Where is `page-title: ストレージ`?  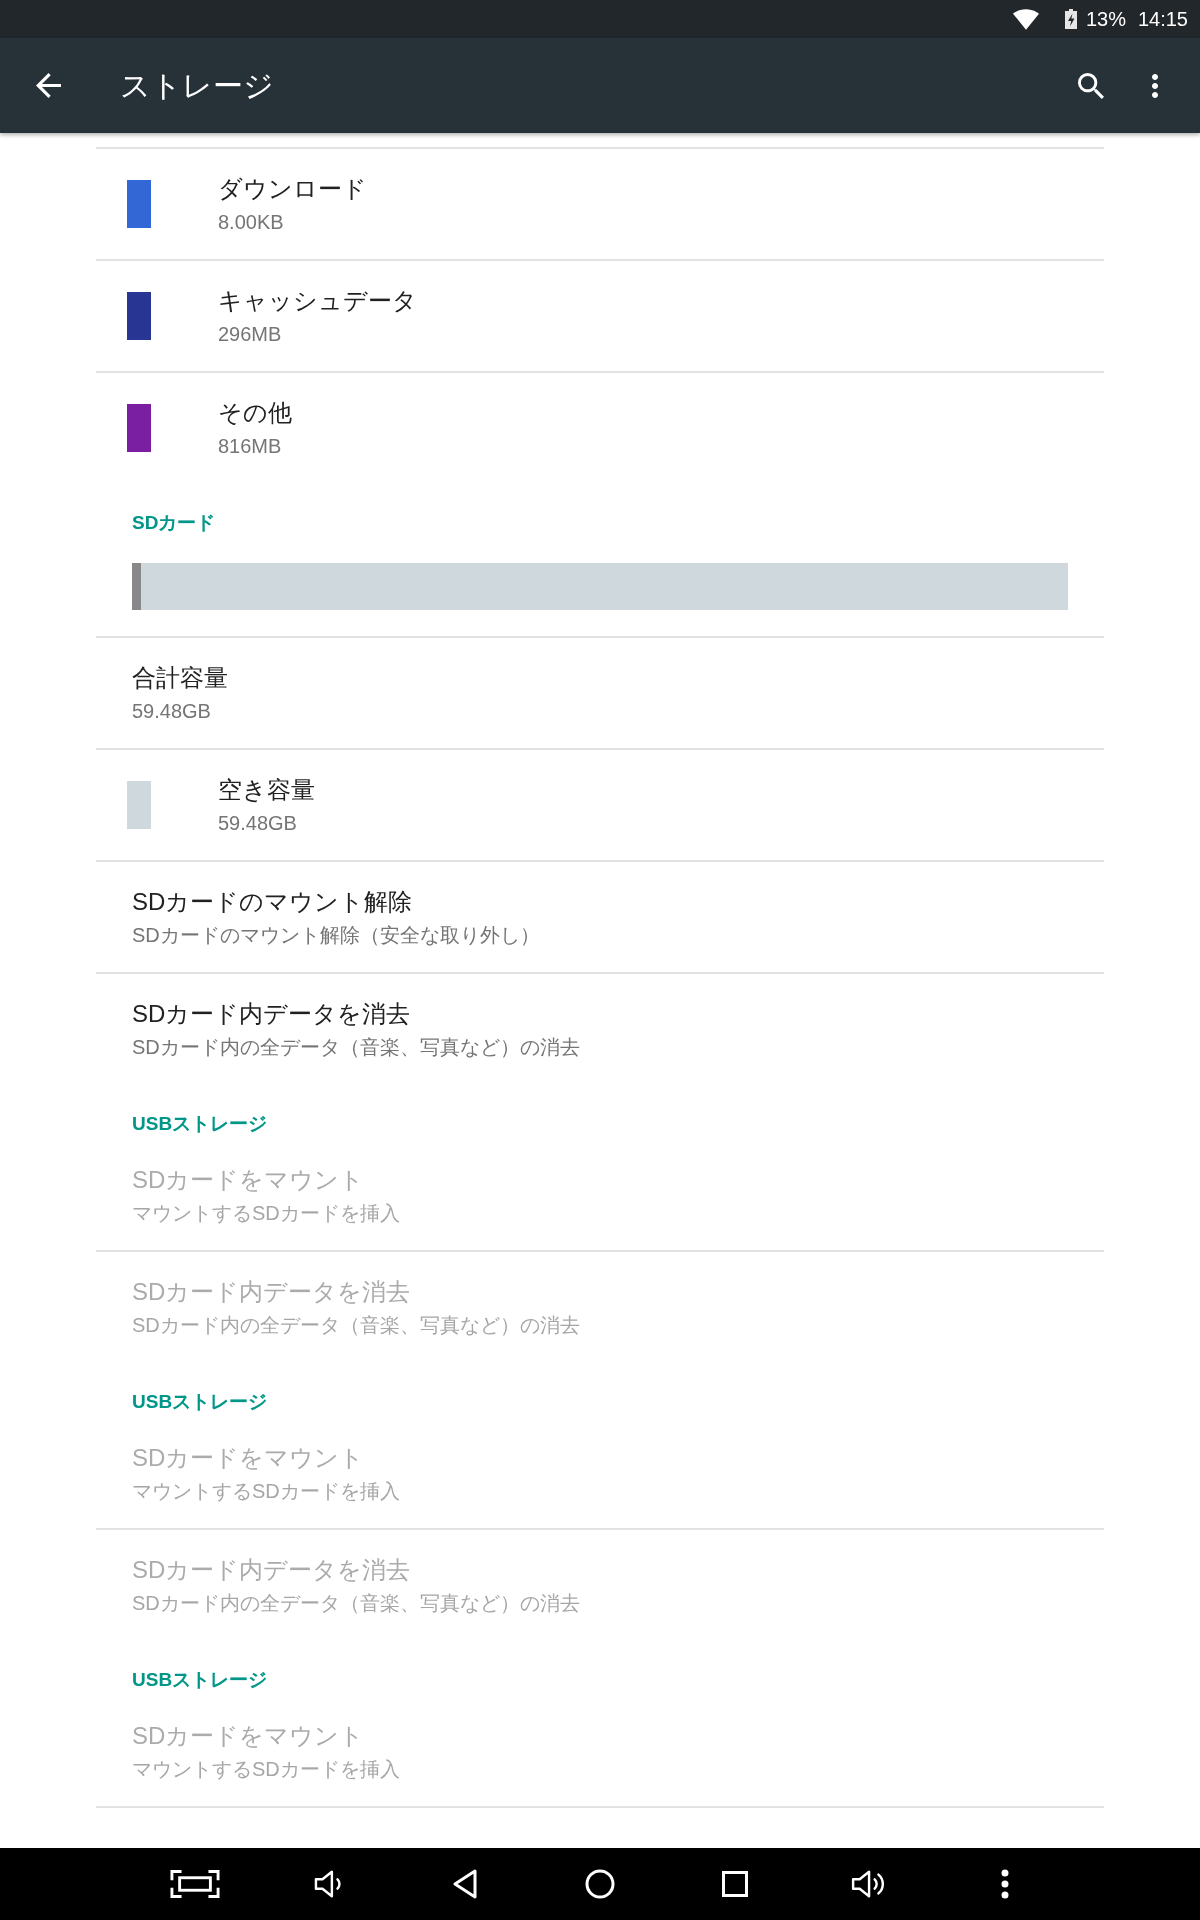 page-title: ストレージ is located at coordinates (197, 85).